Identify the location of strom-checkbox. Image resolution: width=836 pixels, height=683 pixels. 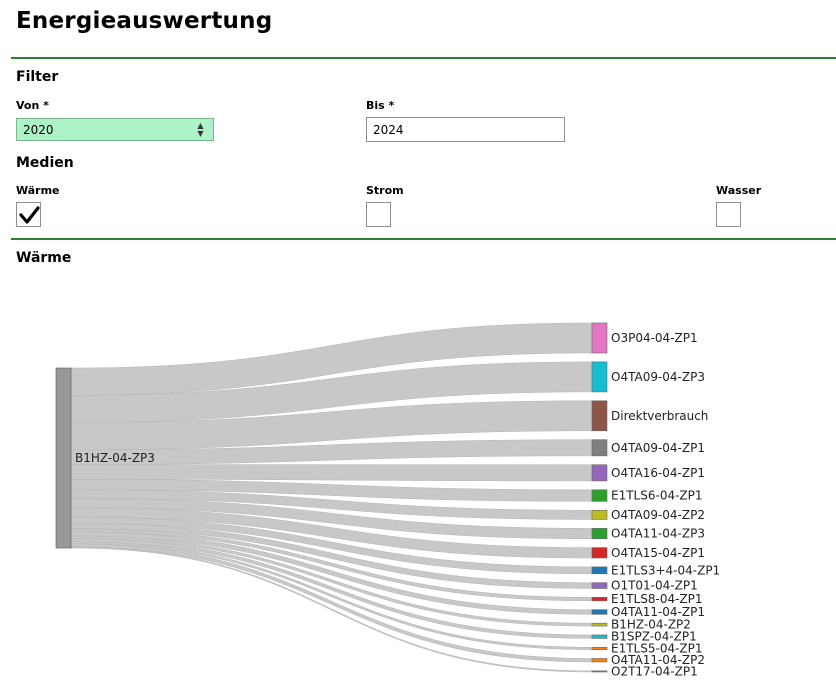
(378, 214).